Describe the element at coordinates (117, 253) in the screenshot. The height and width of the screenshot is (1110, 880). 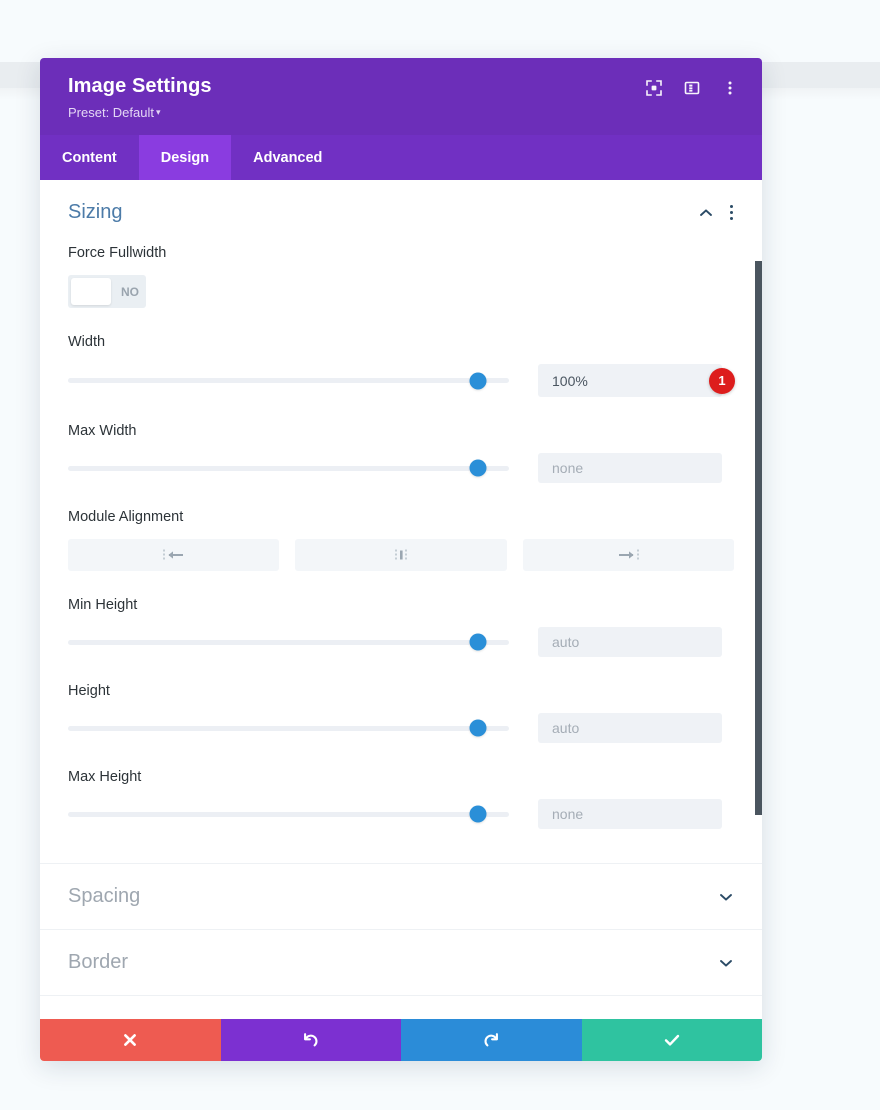
I see `force-fullwidth-label: Force Fullwidth` at that location.